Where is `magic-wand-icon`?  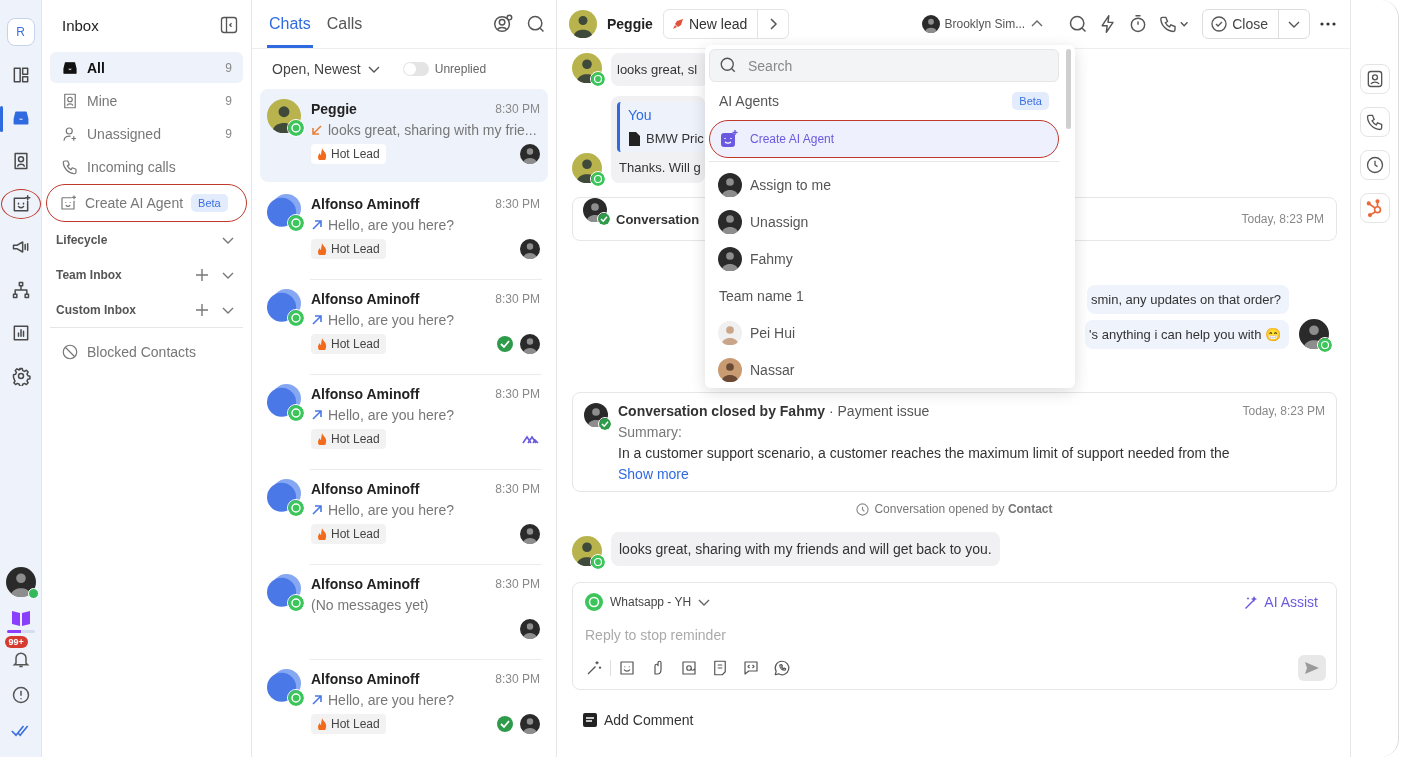
magic-wand-icon is located at coordinates (594, 668).